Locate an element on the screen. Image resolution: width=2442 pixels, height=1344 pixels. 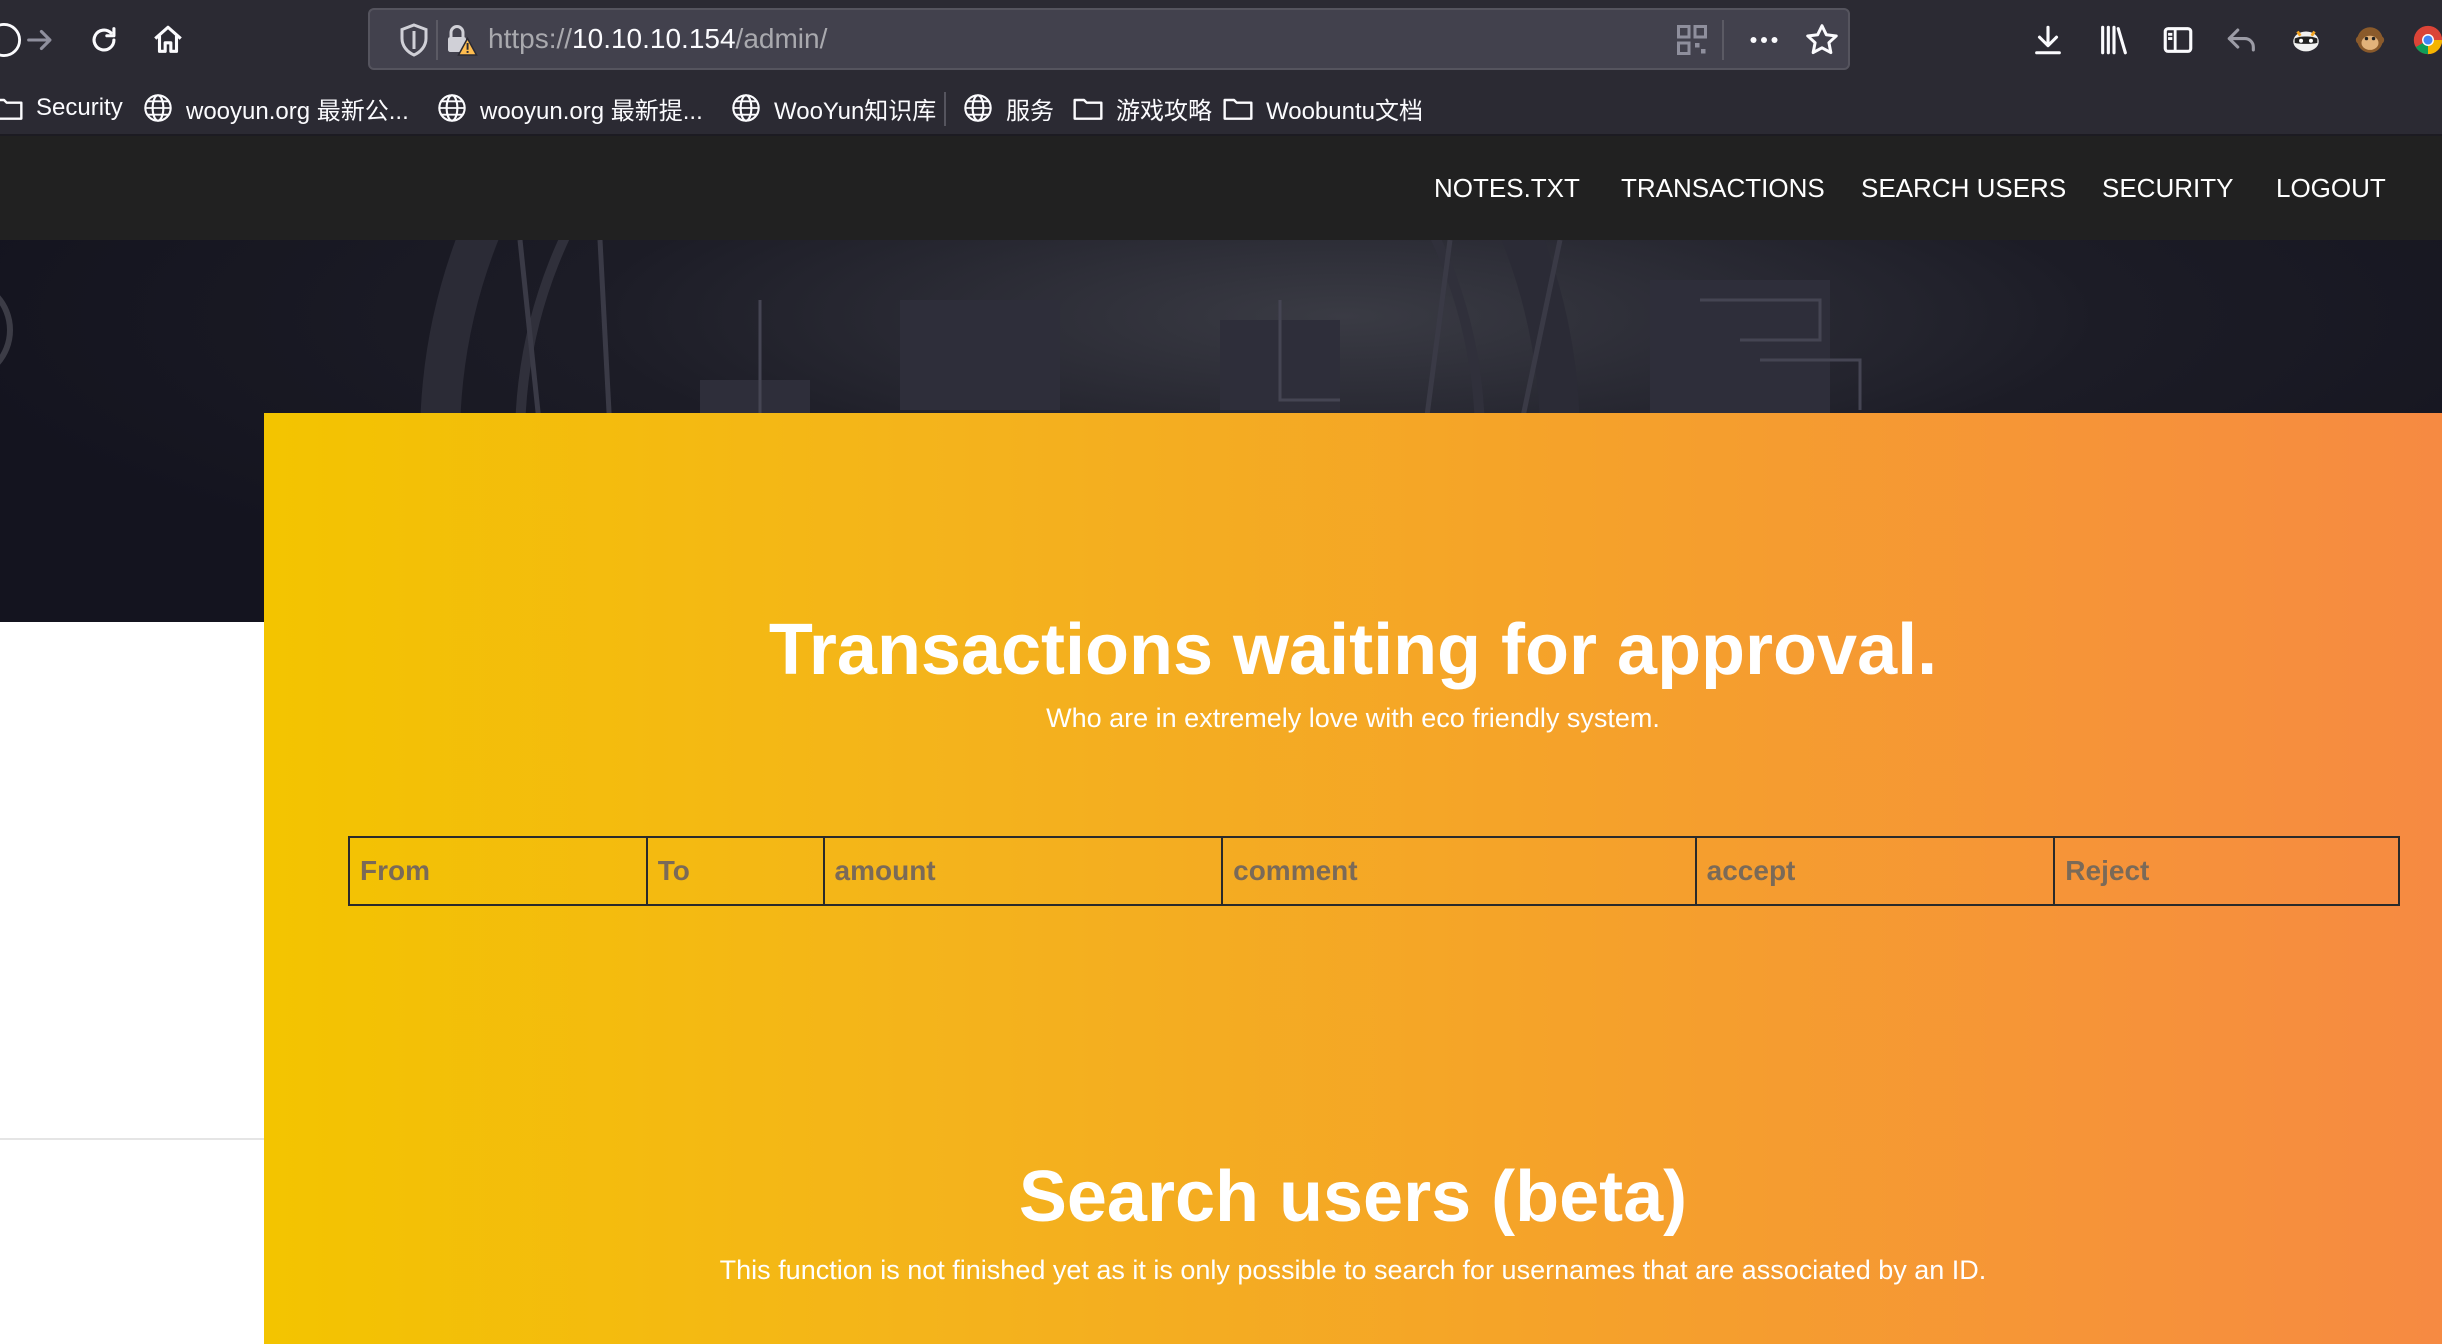
home-icon is located at coordinates (168, 39).